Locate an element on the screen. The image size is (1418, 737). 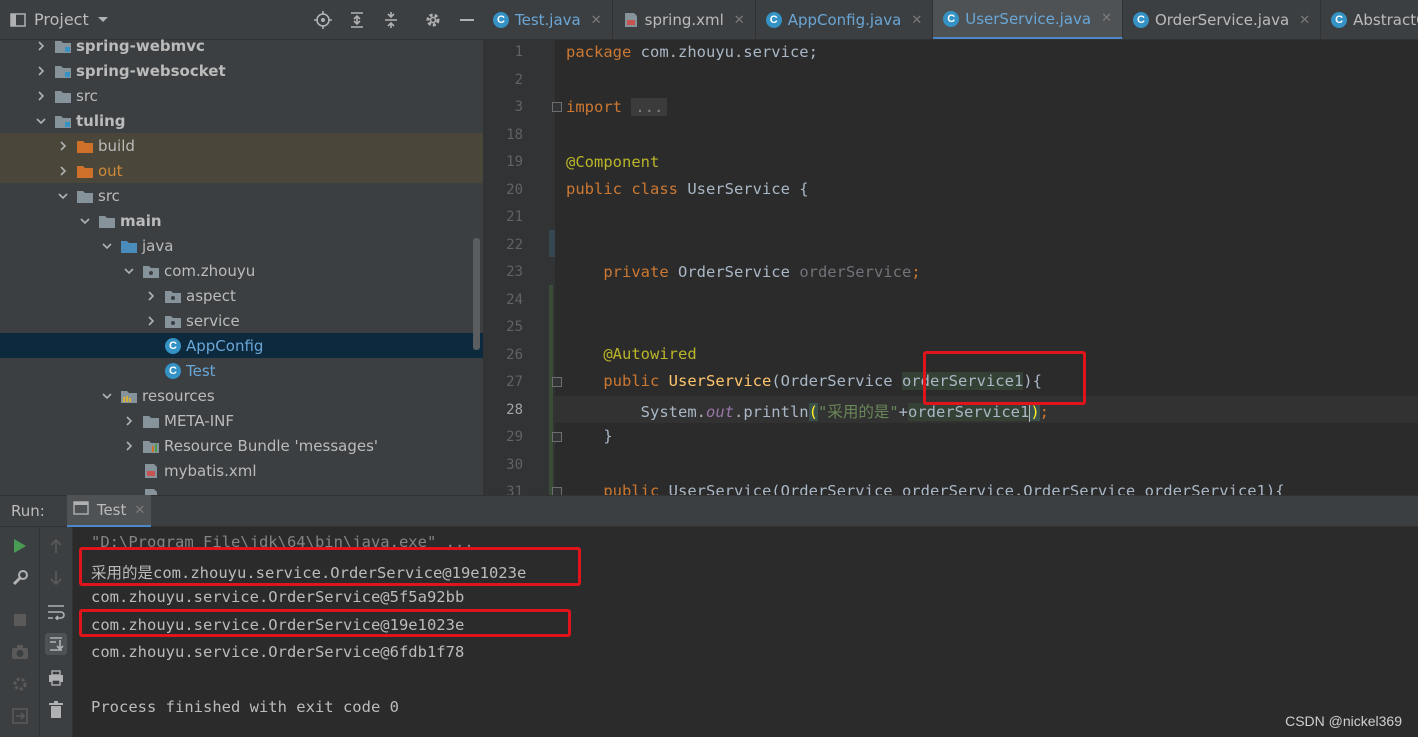
tree-item: Resource Bundle 'messages' is located at coordinates (241, 445).